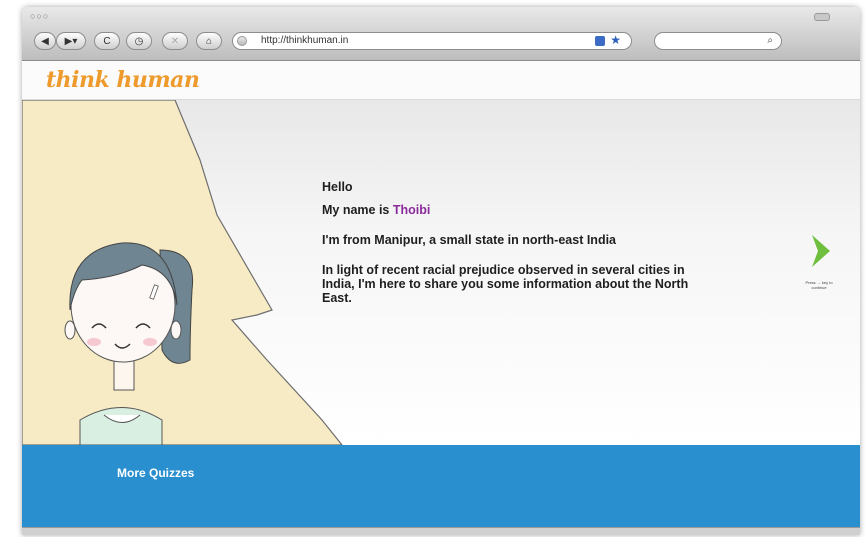  I want to click on search-icon: ⌕, so click(770, 40).